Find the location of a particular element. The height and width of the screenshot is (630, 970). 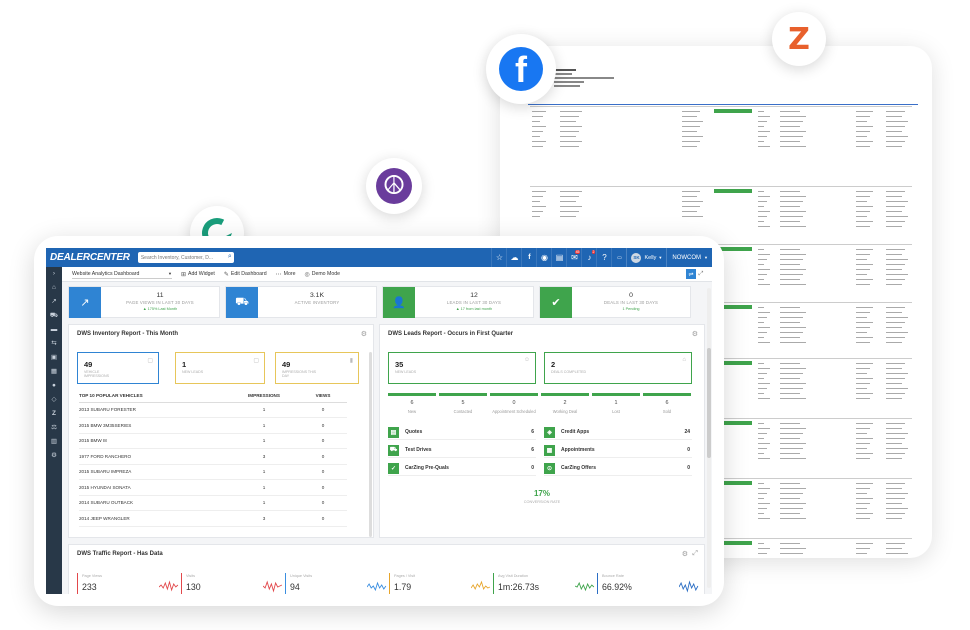

lead-activity-row: ▦ Appointments 0 is located at coordinates (618, 450).